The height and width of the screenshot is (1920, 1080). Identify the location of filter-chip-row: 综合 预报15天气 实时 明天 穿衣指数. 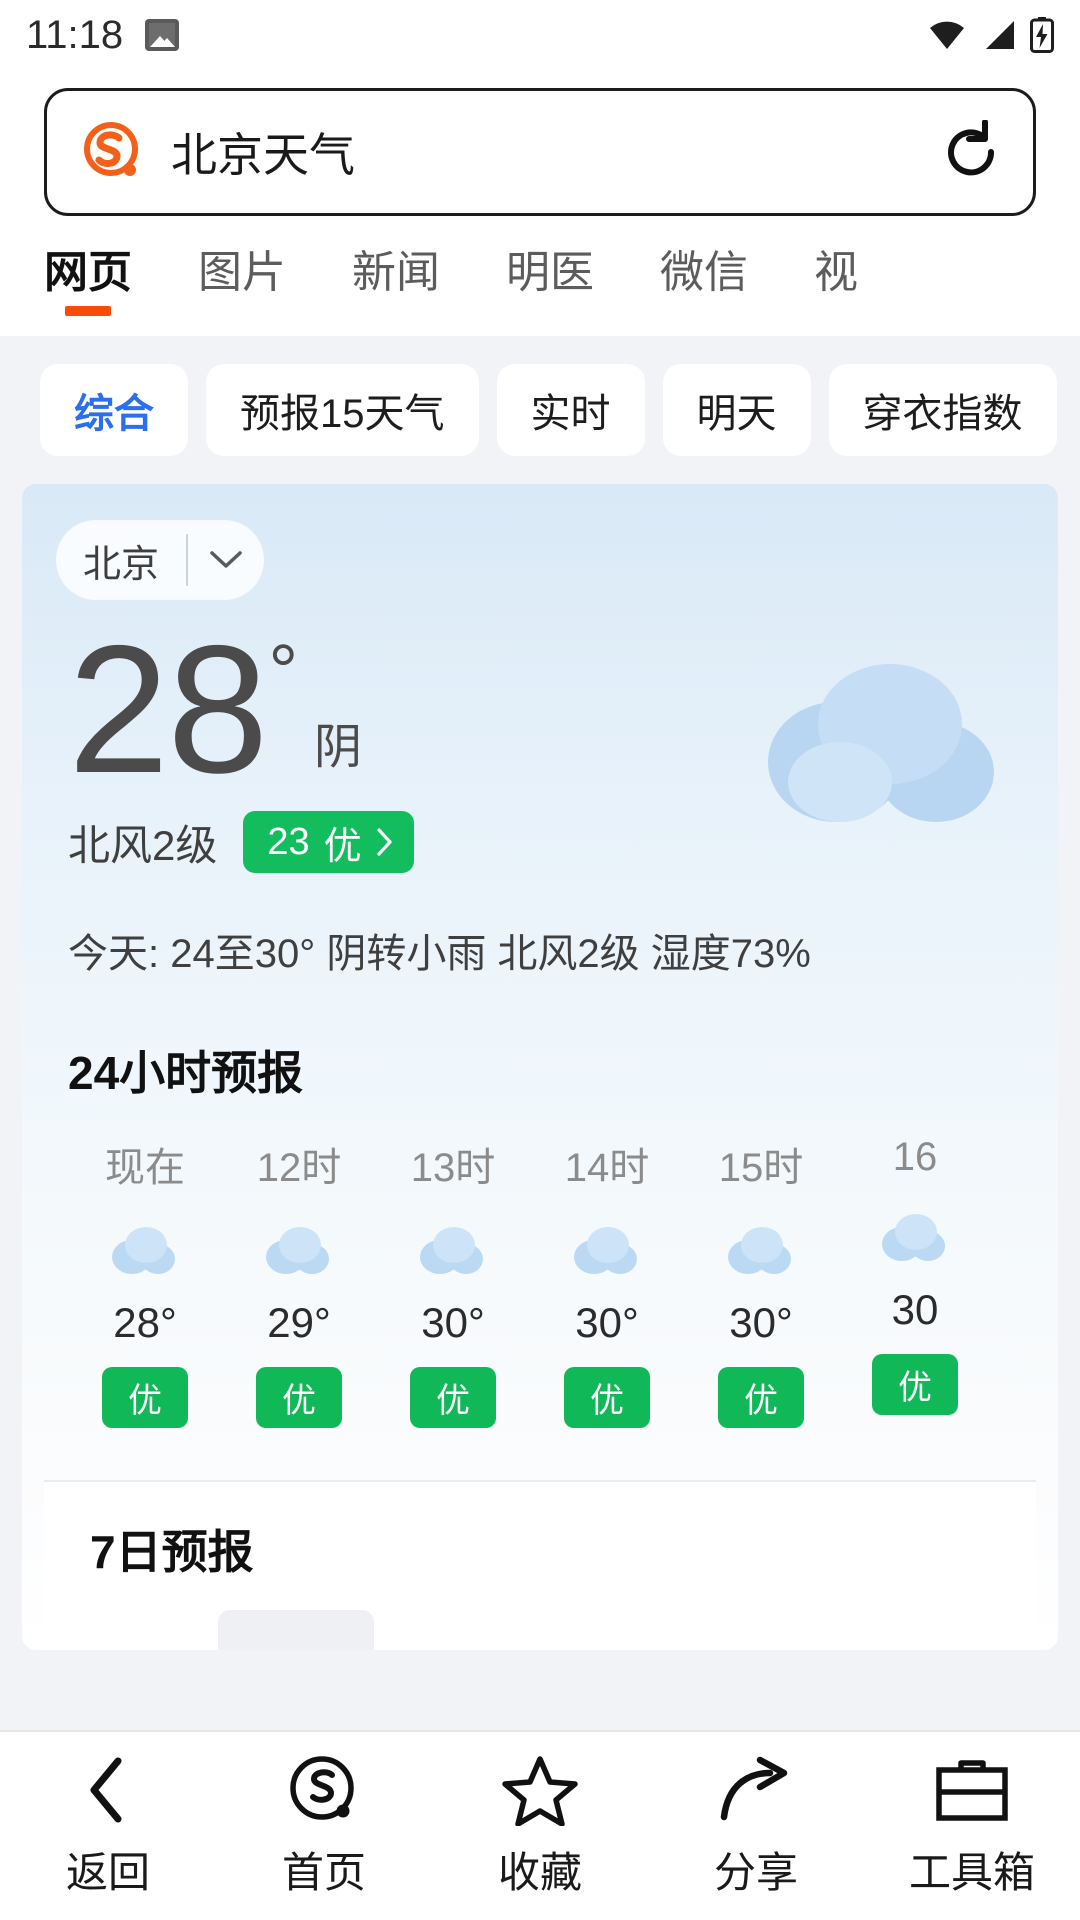
(540, 410).